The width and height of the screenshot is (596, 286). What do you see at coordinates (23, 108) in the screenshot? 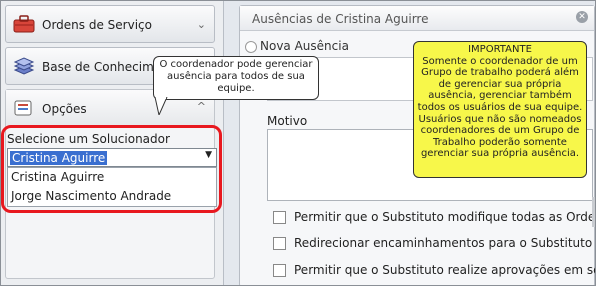
I see `settings-icon` at bounding box center [23, 108].